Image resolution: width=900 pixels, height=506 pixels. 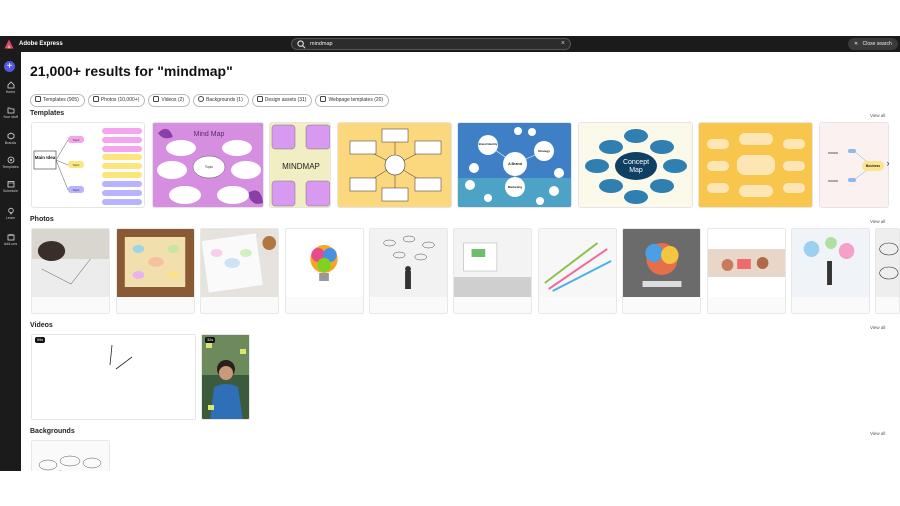 What do you see at coordinates (10, 167) in the screenshot?
I see `rail-label: Templates` at bounding box center [10, 167].